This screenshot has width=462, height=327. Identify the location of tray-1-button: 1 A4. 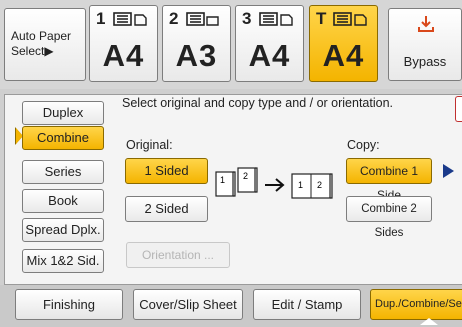
(123, 43).